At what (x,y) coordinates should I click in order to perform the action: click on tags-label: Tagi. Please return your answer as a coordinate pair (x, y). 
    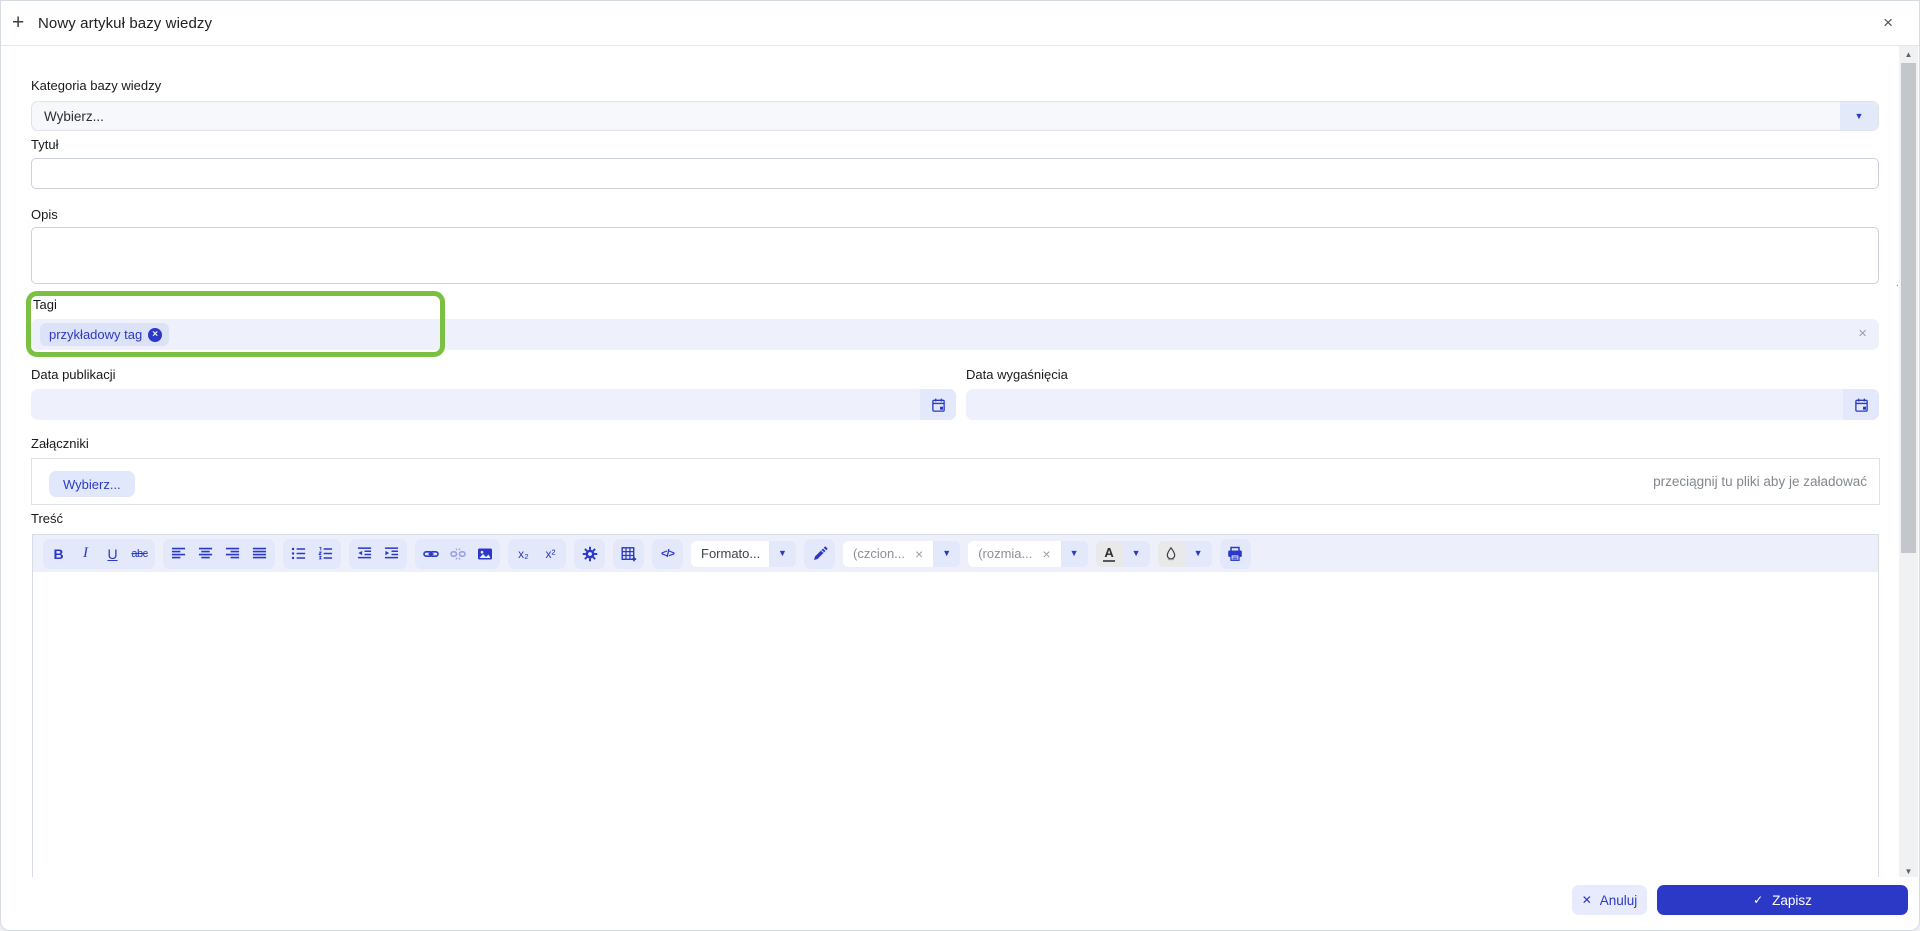
    Looking at the image, I should click on (45, 304).